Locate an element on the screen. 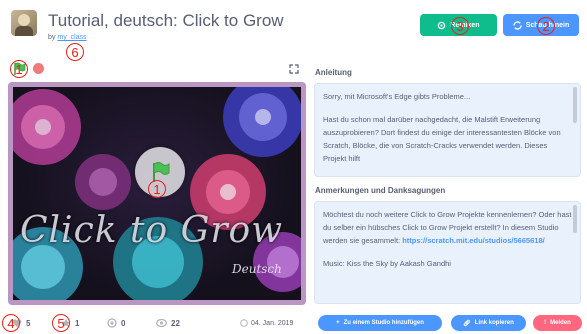  by-label: by is located at coordinates (52, 37).